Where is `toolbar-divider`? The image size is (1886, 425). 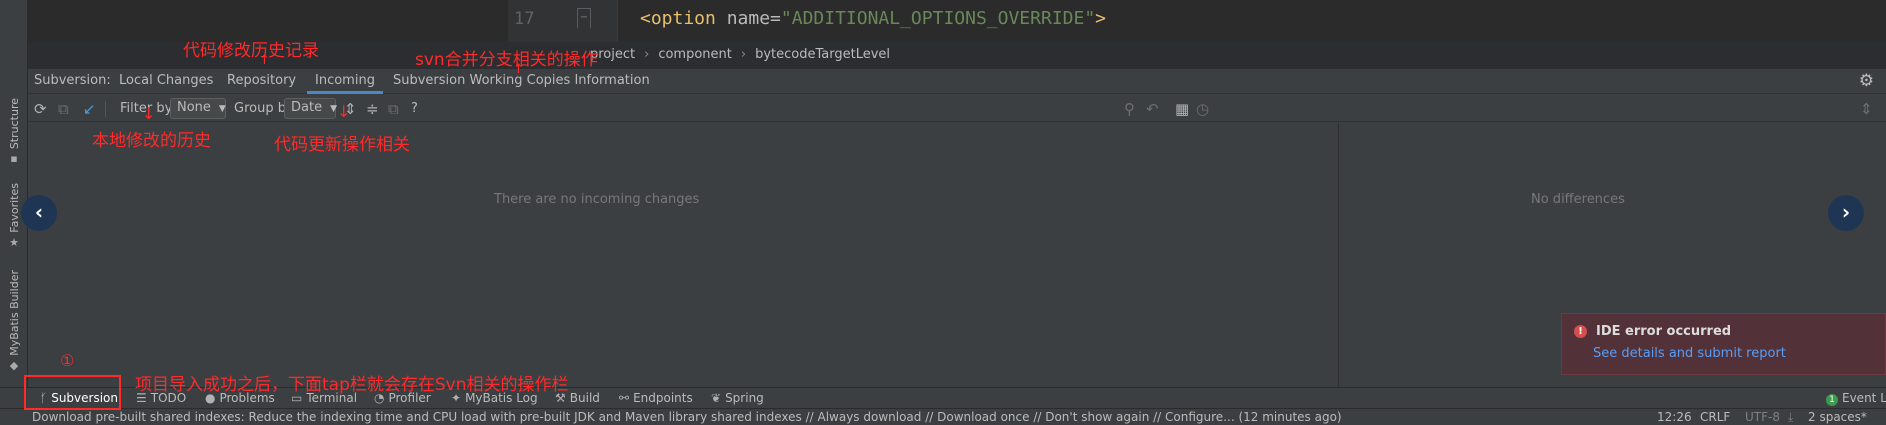
toolbar-divider is located at coordinates (105, 109).